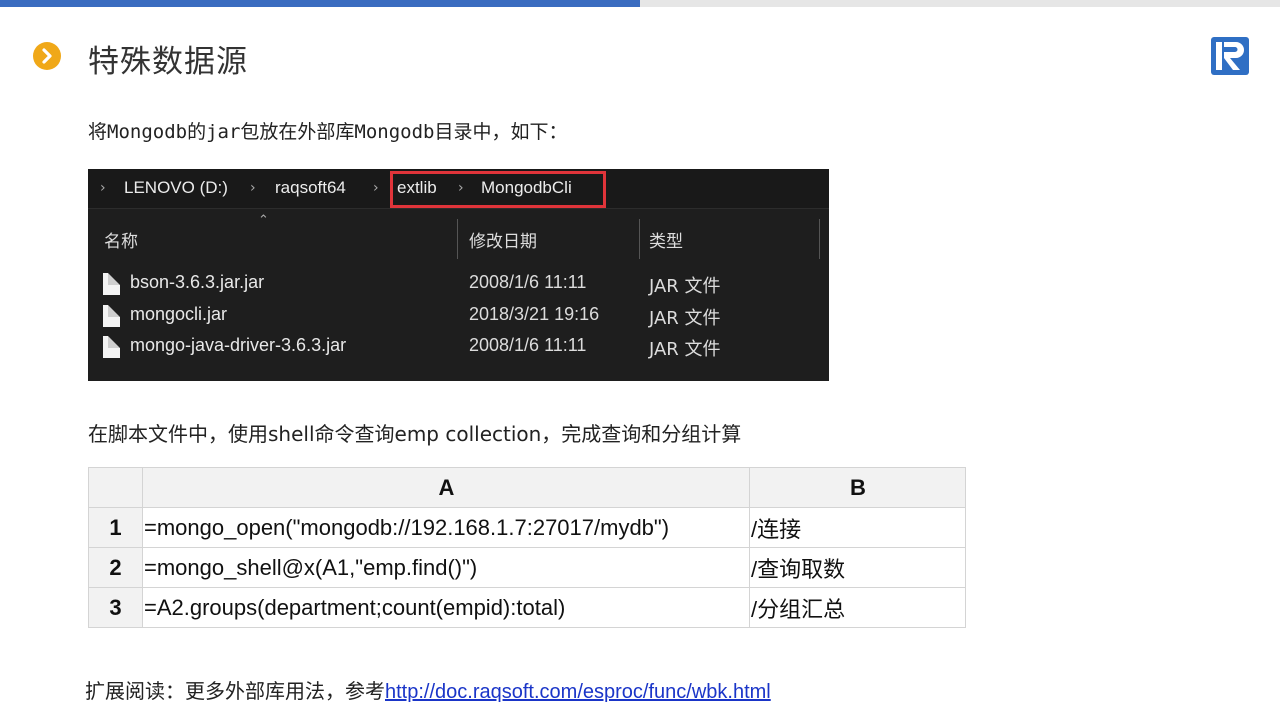  I want to click on file-date: 2018/3/21 19:16, so click(534, 314).